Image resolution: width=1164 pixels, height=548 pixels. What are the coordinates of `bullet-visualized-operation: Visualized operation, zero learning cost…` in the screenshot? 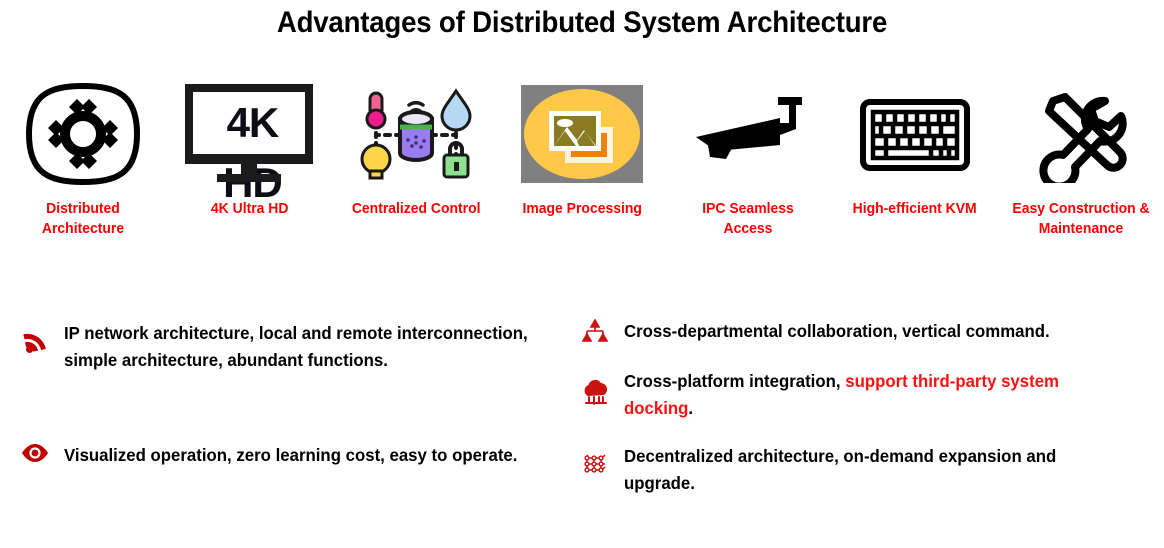 It's located at (277, 455).